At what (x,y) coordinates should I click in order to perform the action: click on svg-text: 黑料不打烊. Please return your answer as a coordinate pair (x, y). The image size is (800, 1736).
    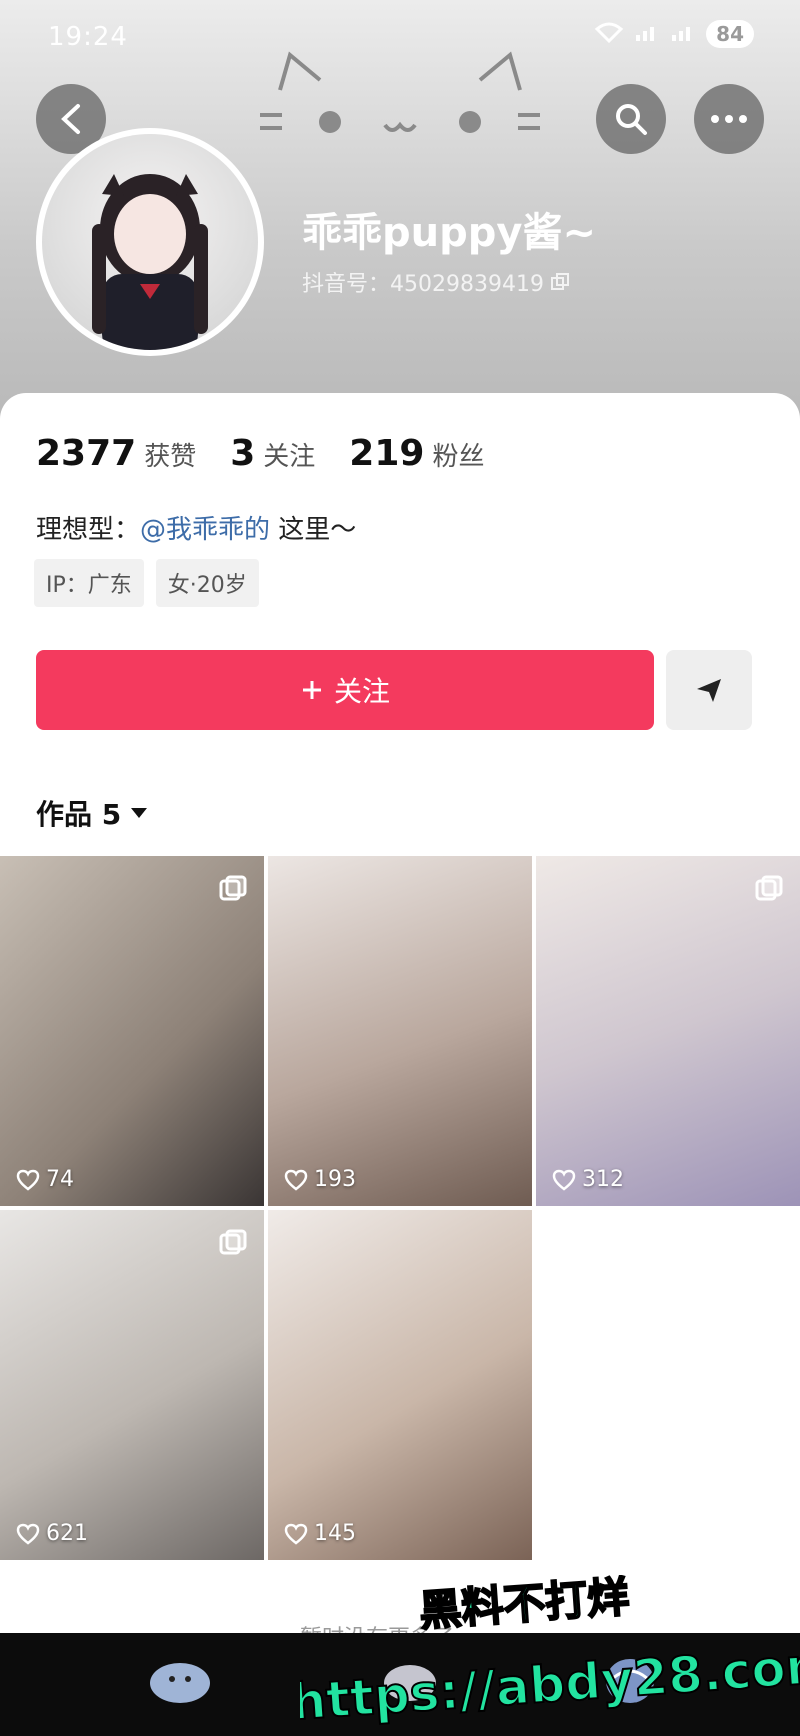
    Looking at the image, I should click on (524, 1605).